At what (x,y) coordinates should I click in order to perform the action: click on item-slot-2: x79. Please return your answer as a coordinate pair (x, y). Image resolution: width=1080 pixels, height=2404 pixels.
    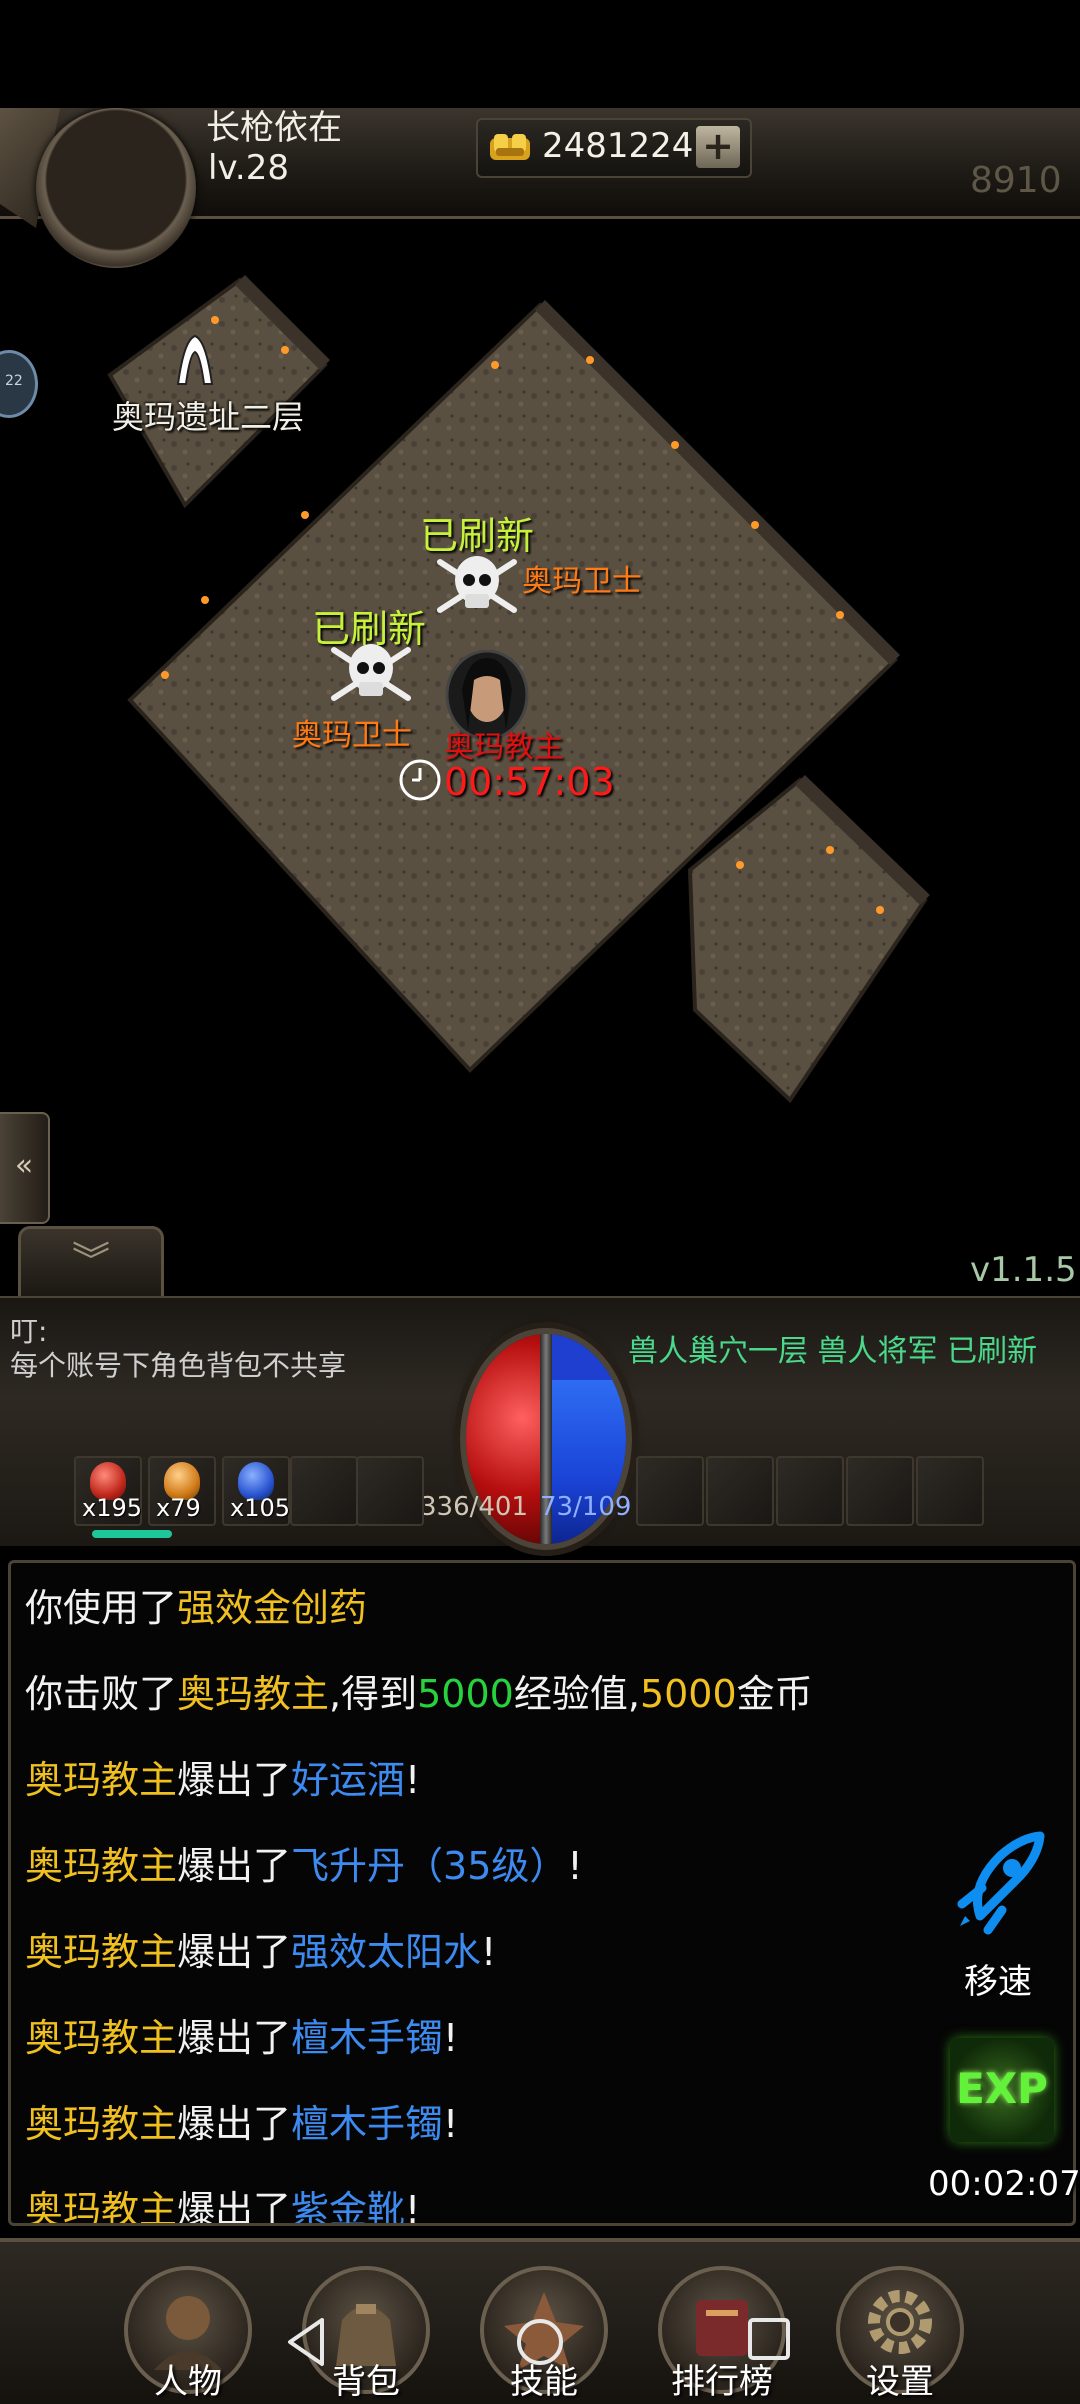
    Looking at the image, I should click on (182, 1491).